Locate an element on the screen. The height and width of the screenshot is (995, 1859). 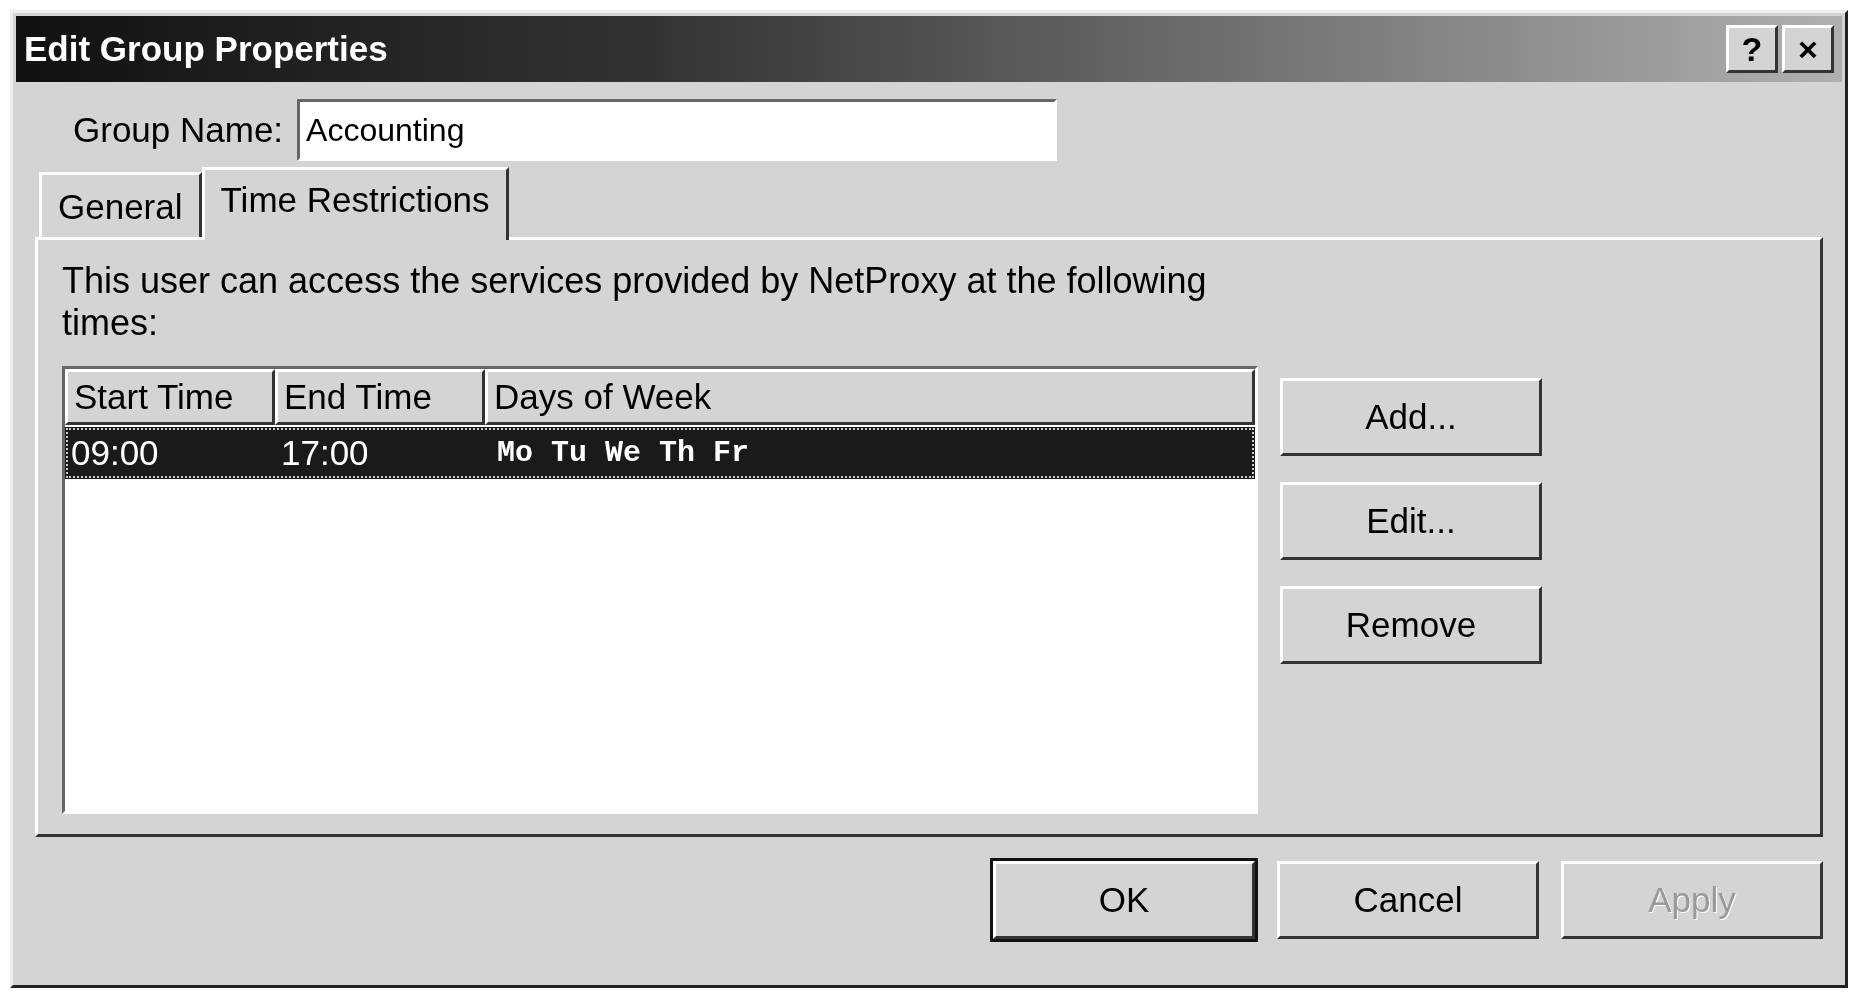
dialog-button: Cancel is located at coordinates (1408, 900).